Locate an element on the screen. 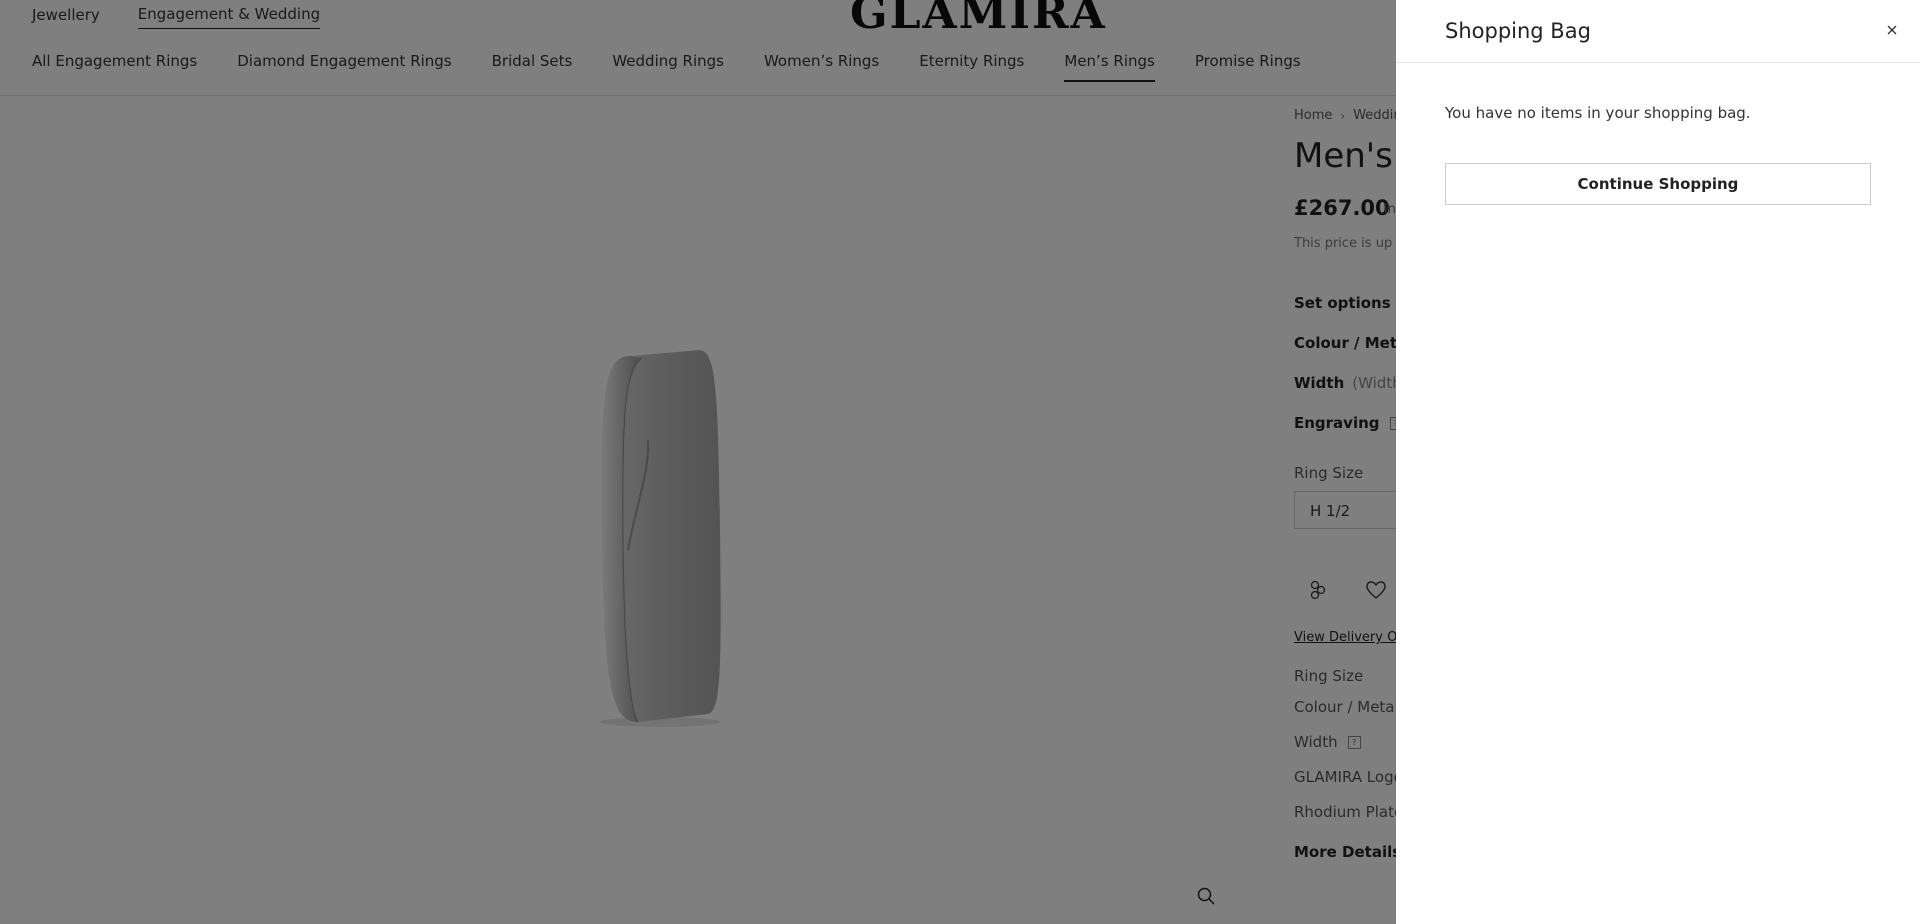 The image size is (1920, 924). drawer-header: Shopping Bag is located at coordinates (1658, 31).